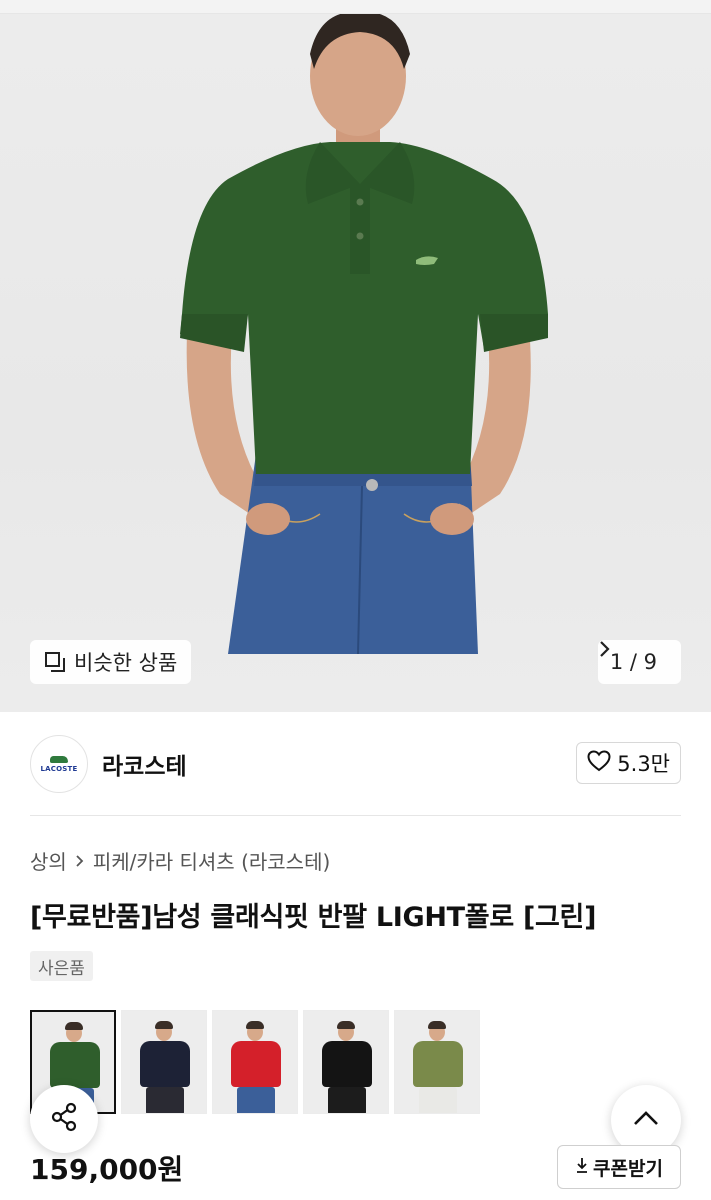 Image resolution: width=711 pixels, height=1200 pixels. What do you see at coordinates (628, 1168) in the screenshot?
I see `coupon-label: 쿠폰받기` at bounding box center [628, 1168].